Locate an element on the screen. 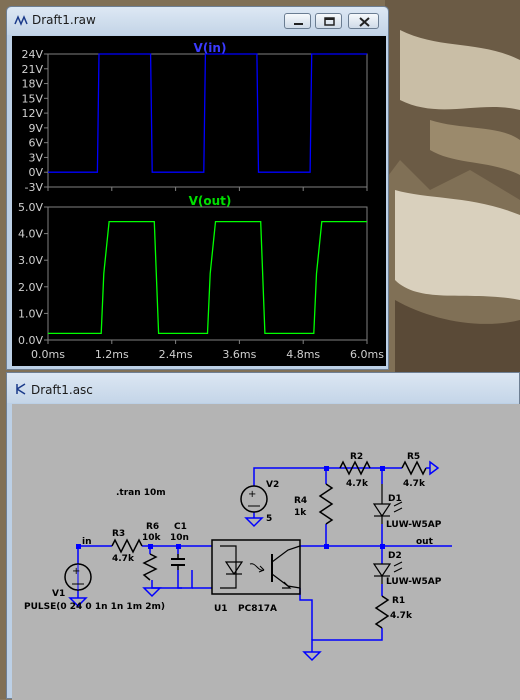 The image size is (520, 700). u1-value: PC817A is located at coordinates (257, 609).